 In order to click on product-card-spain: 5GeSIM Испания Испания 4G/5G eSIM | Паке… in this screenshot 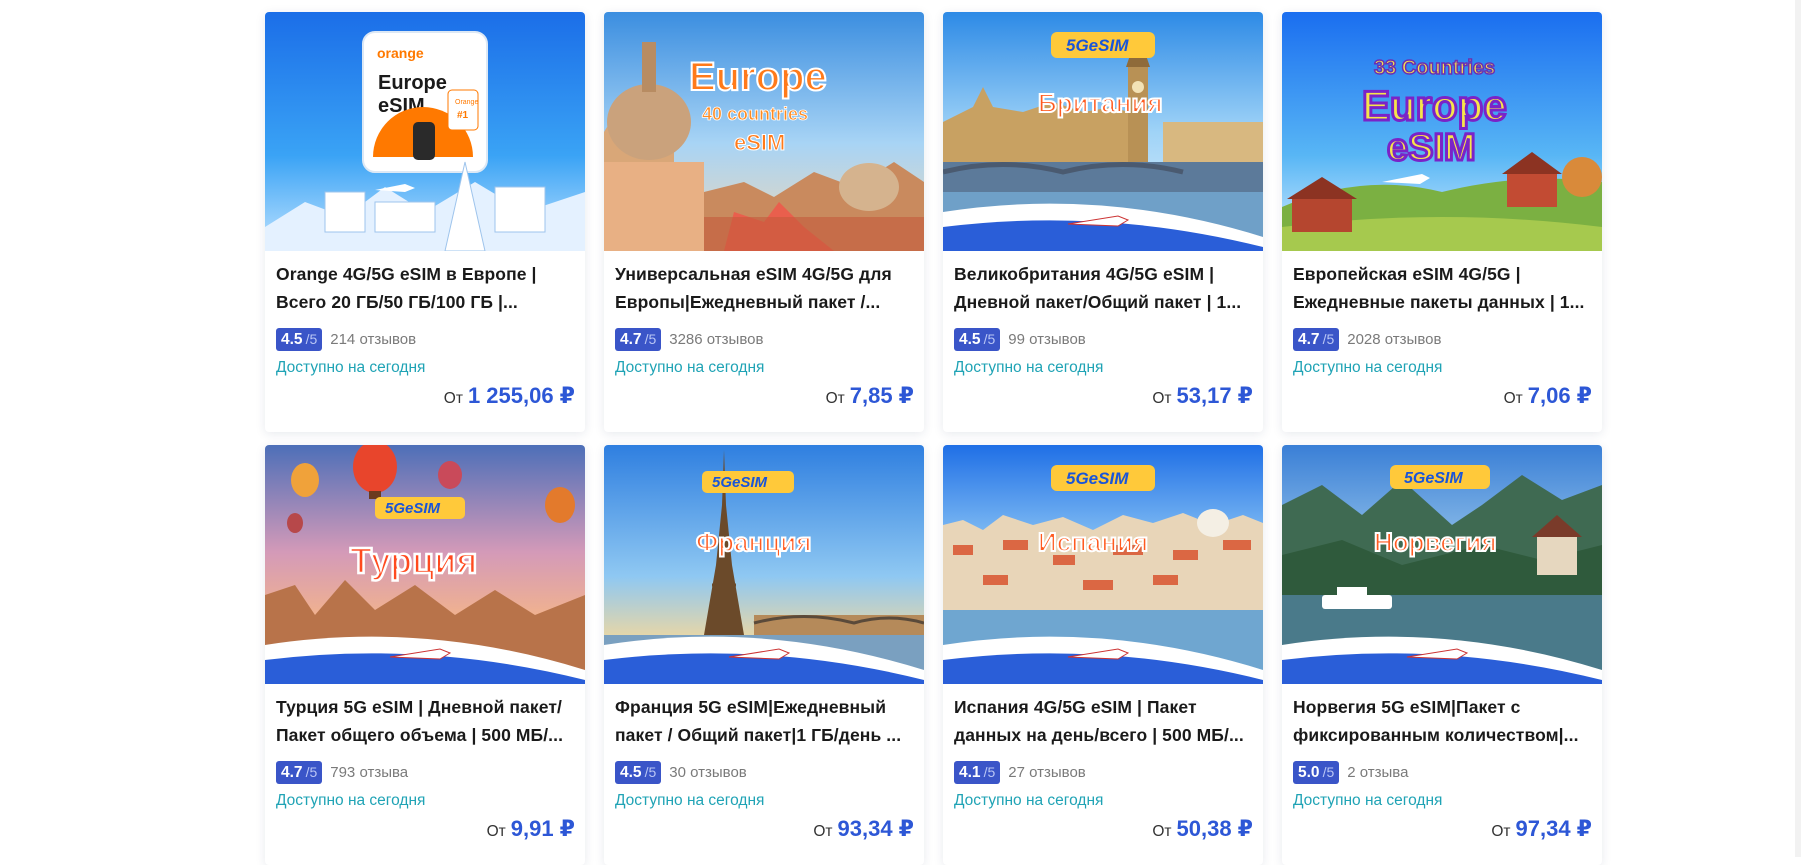, I will do `click(1103, 655)`.